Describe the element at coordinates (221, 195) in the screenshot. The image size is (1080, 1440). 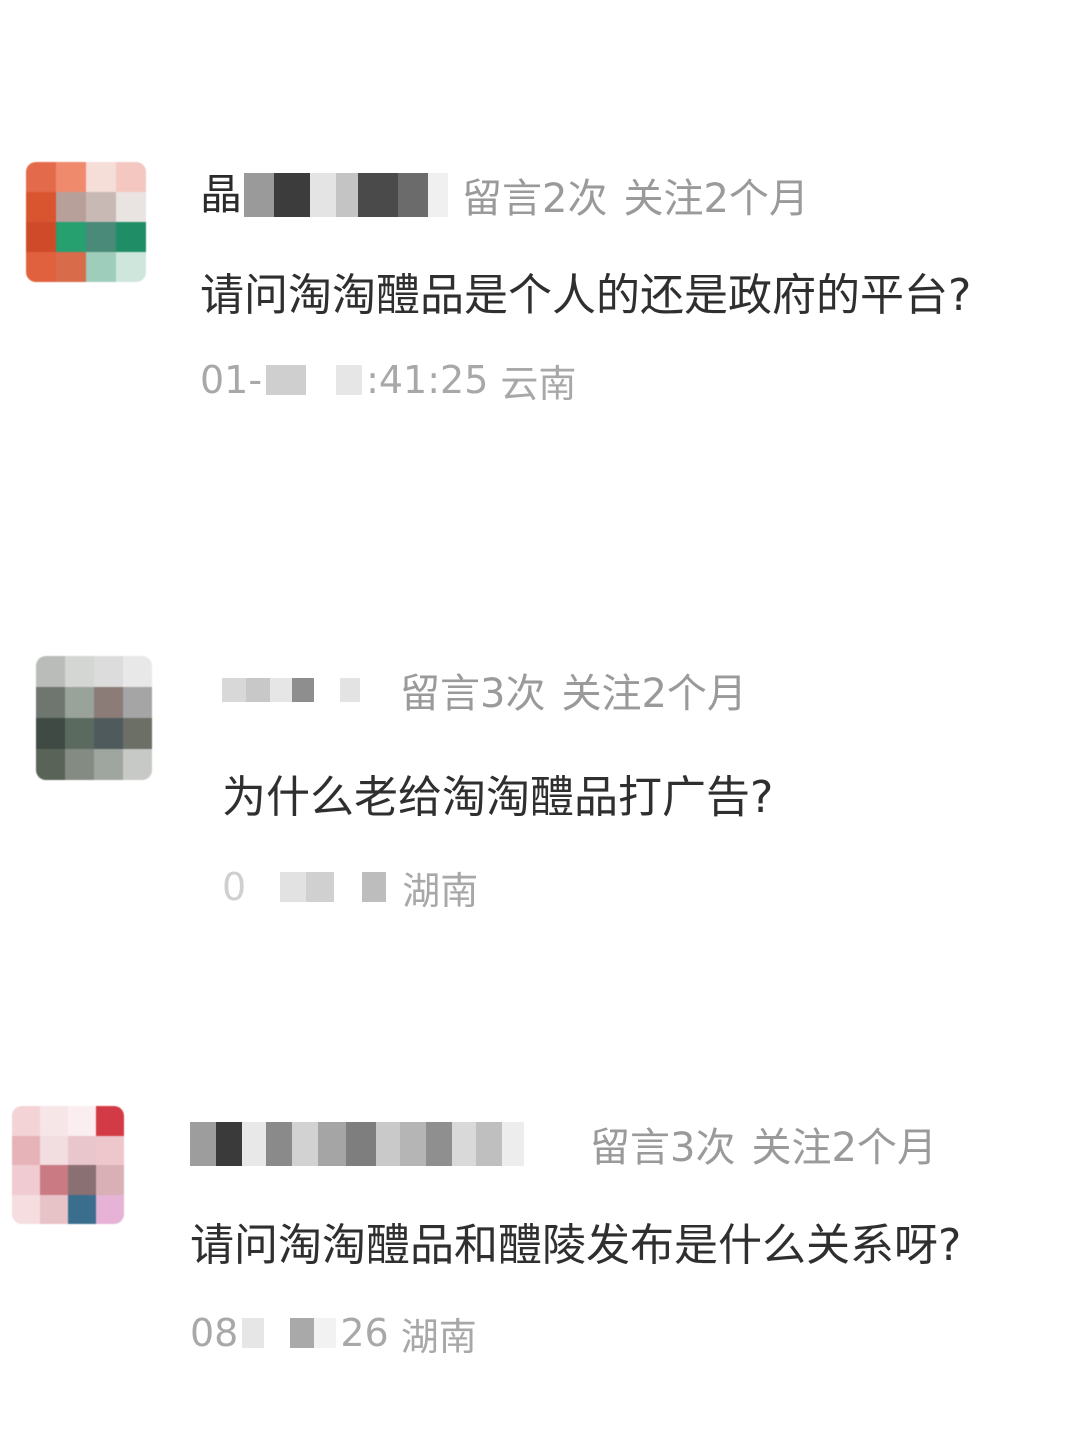
I see `username: 晶` at that location.